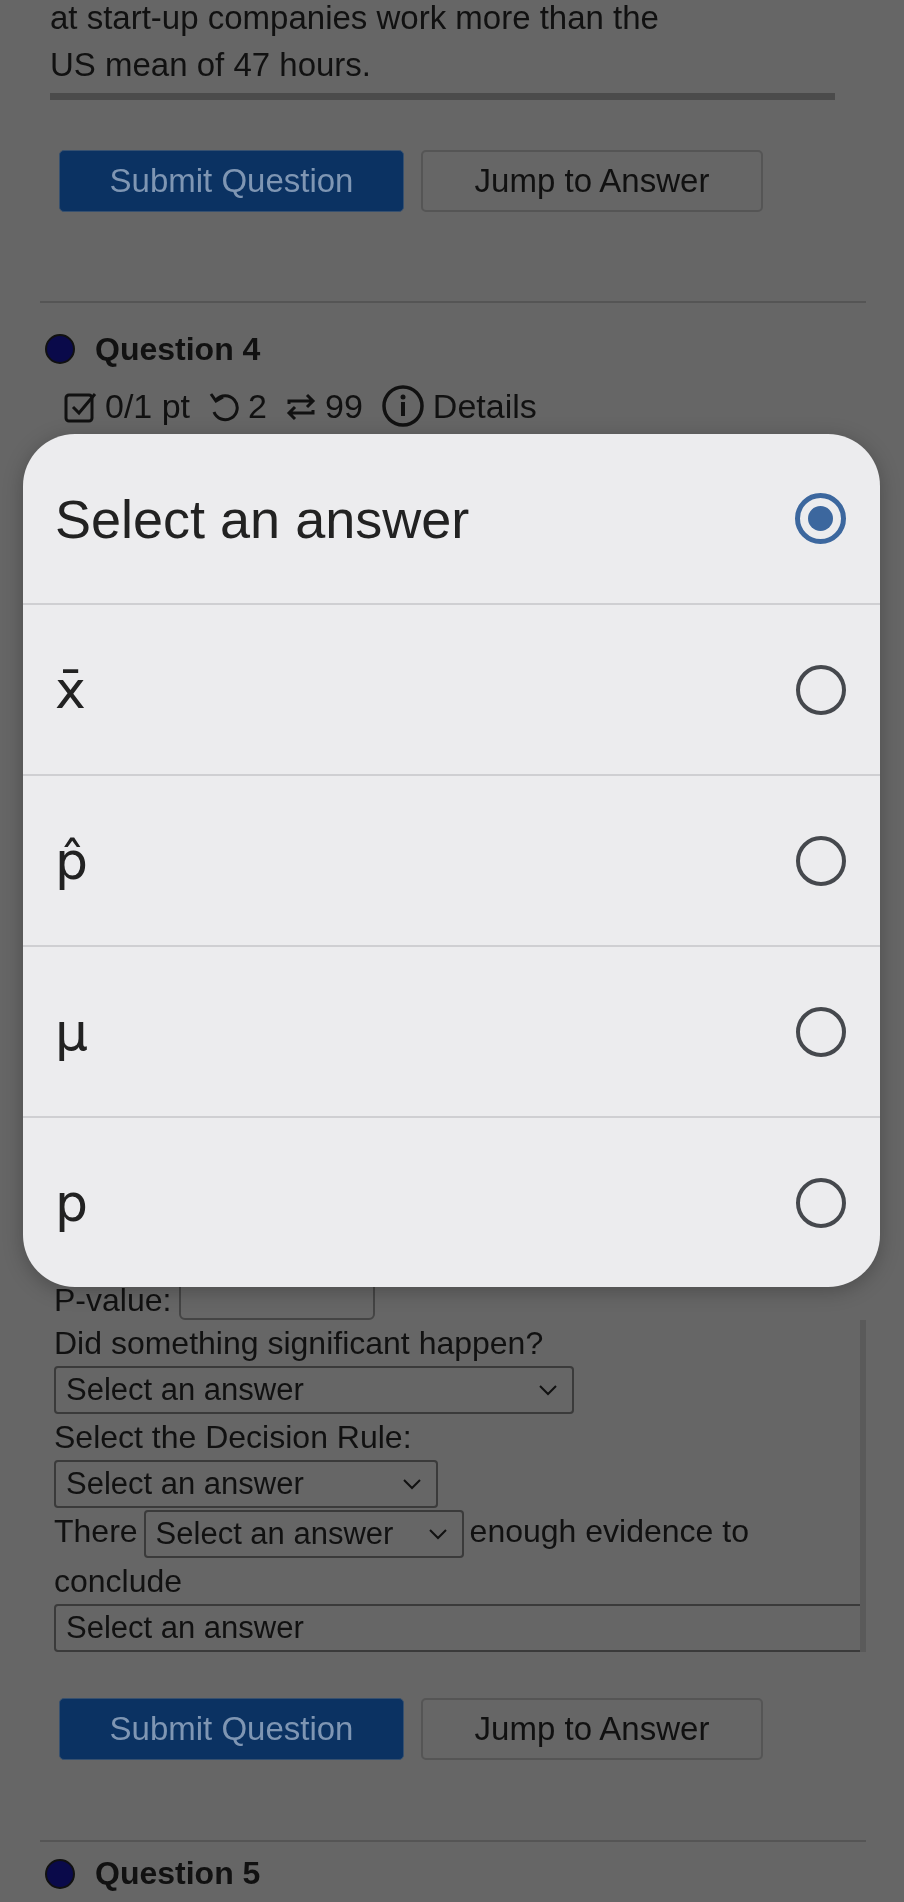 This screenshot has width=904, height=1902. Describe the element at coordinates (609, 1531) in the screenshot. I see `sentence-text: enough evidence to` at that location.